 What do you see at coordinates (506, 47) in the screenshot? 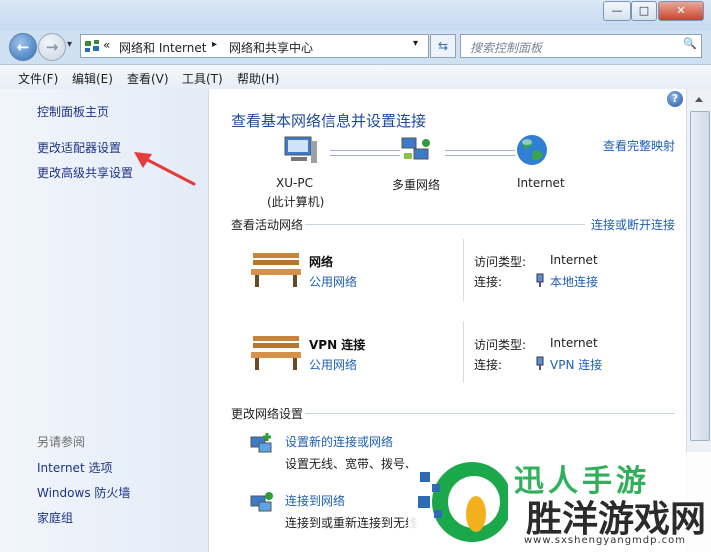
I see `search-input: 搜索控制面板` at bounding box center [506, 47].